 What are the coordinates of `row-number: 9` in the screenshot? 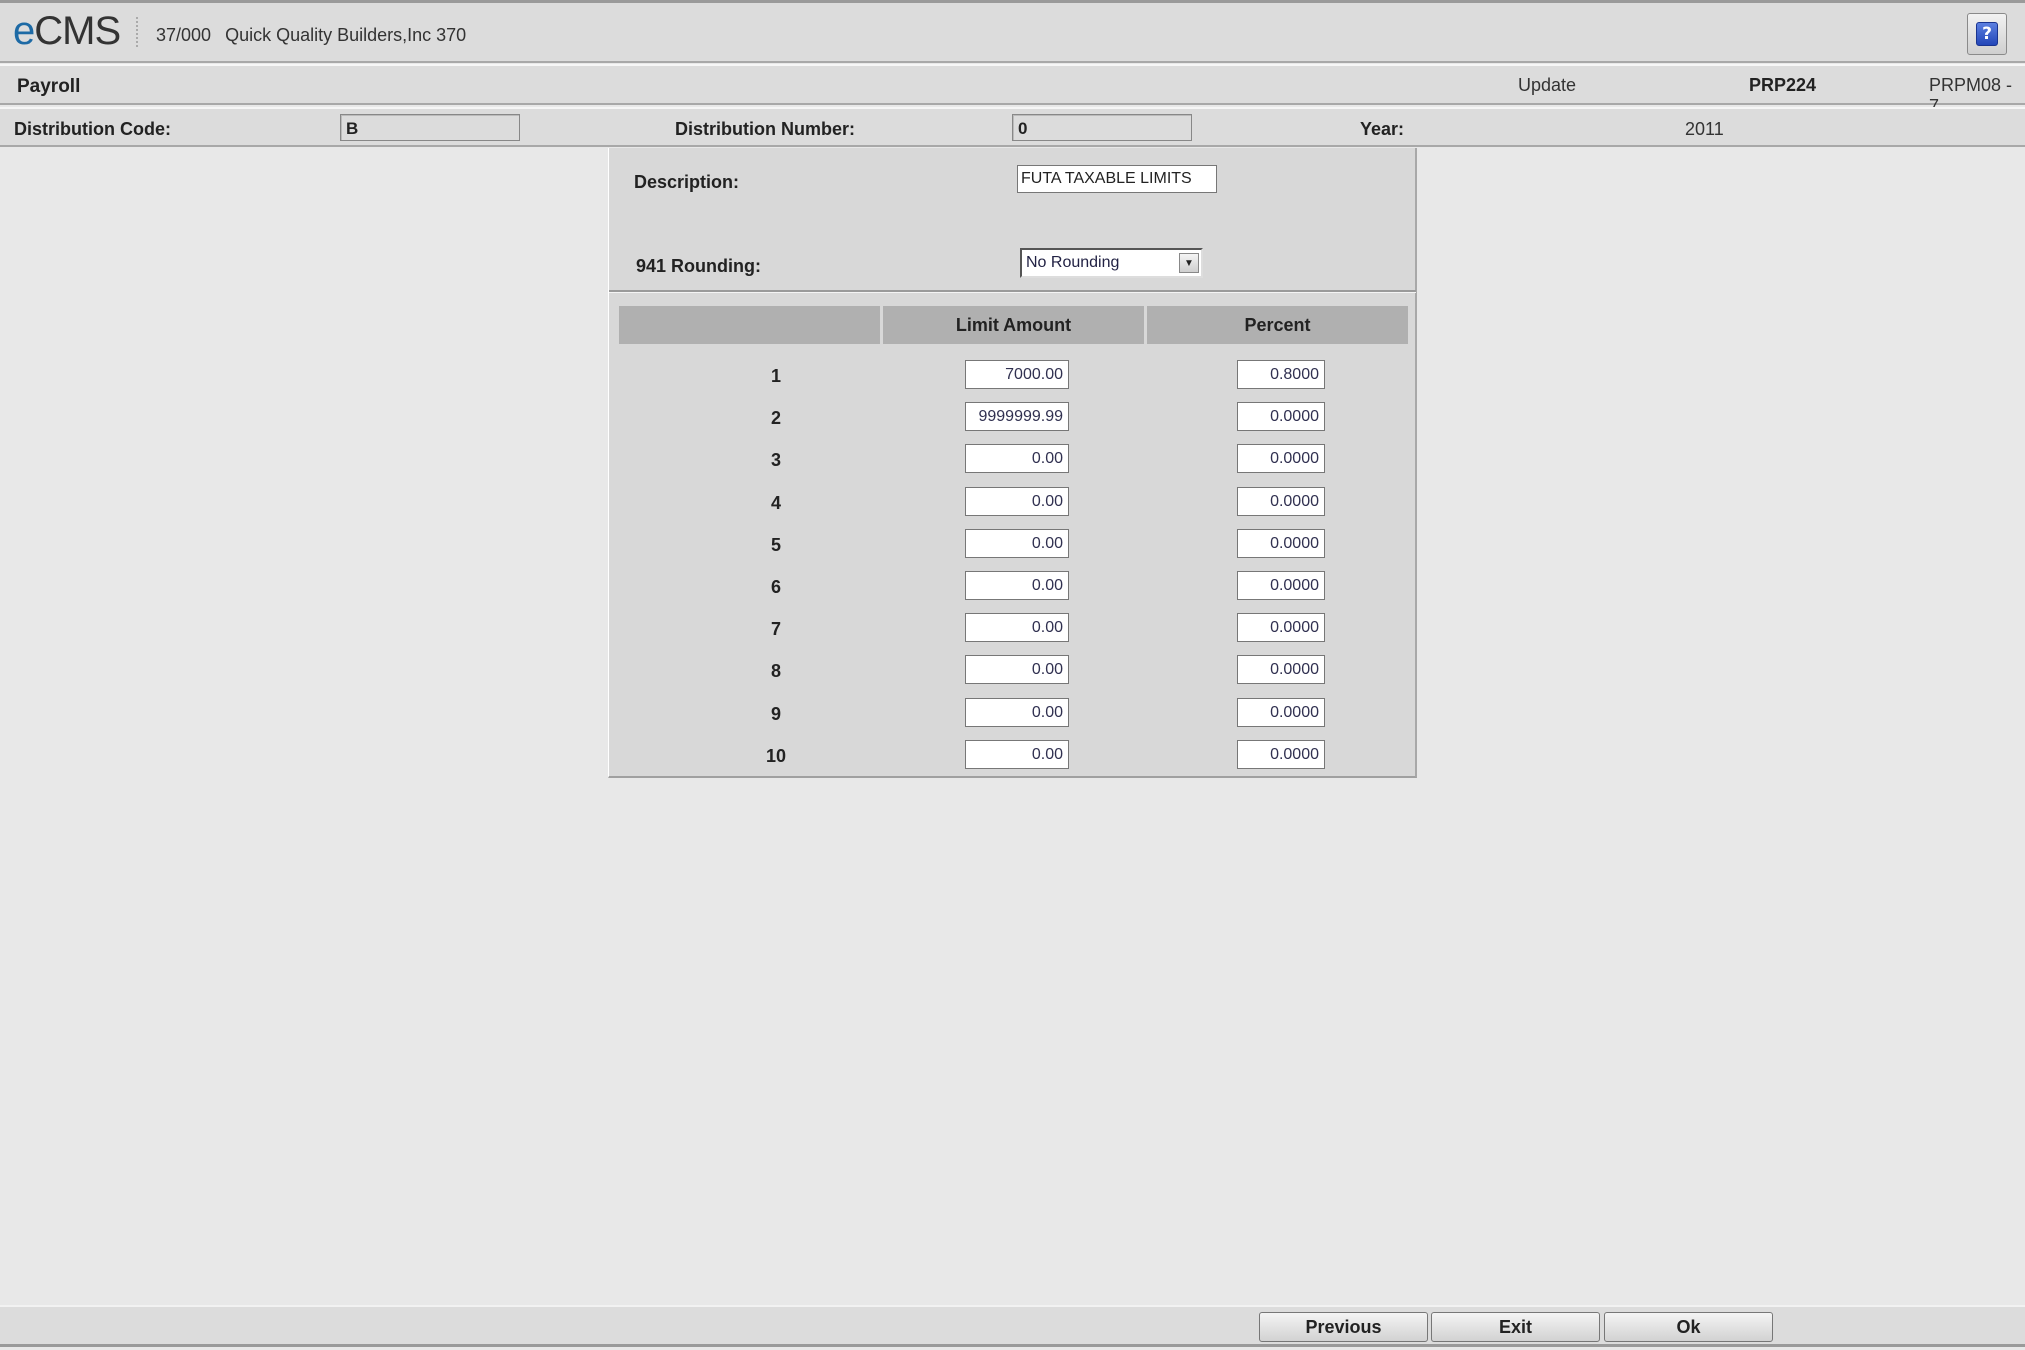 It's located at (775, 714).